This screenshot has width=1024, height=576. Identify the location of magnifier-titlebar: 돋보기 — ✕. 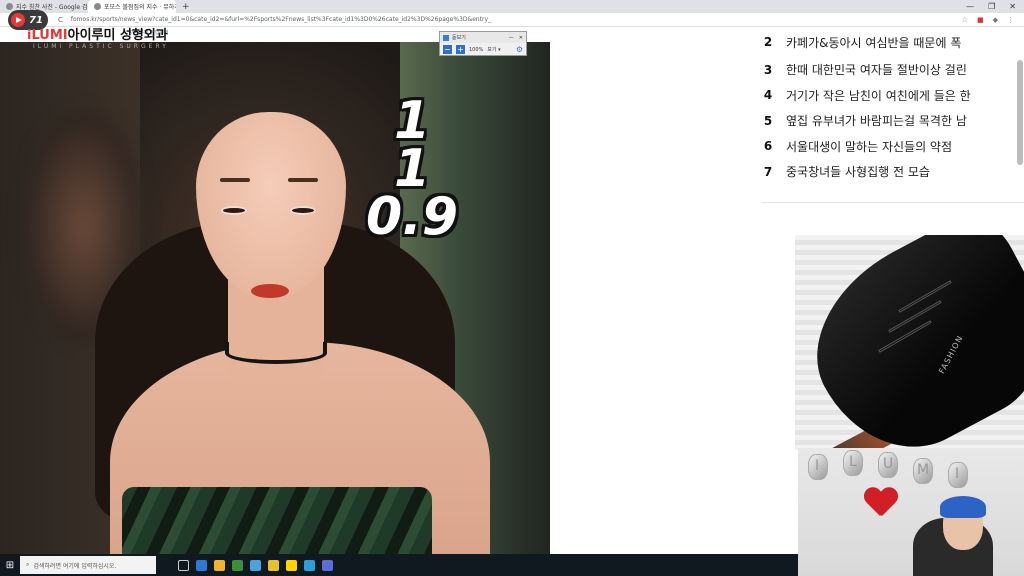
(483, 37).